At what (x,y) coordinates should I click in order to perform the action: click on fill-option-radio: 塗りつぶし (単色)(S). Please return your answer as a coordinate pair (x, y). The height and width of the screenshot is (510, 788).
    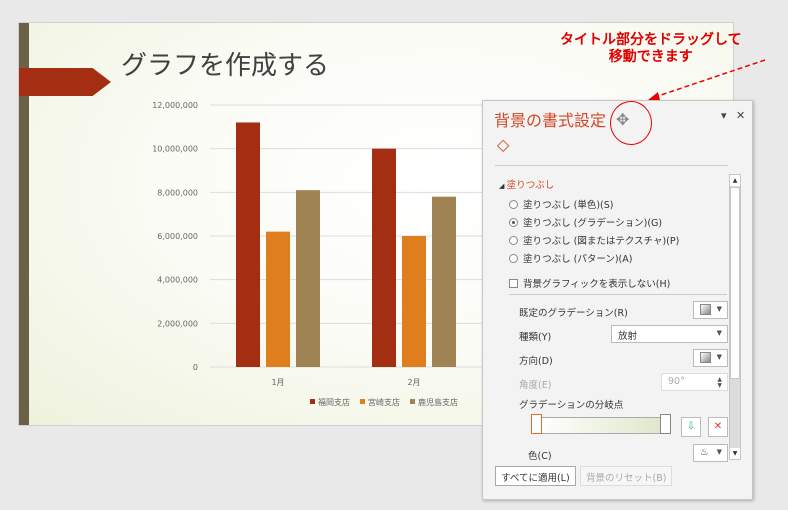
    Looking at the image, I should click on (561, 204).